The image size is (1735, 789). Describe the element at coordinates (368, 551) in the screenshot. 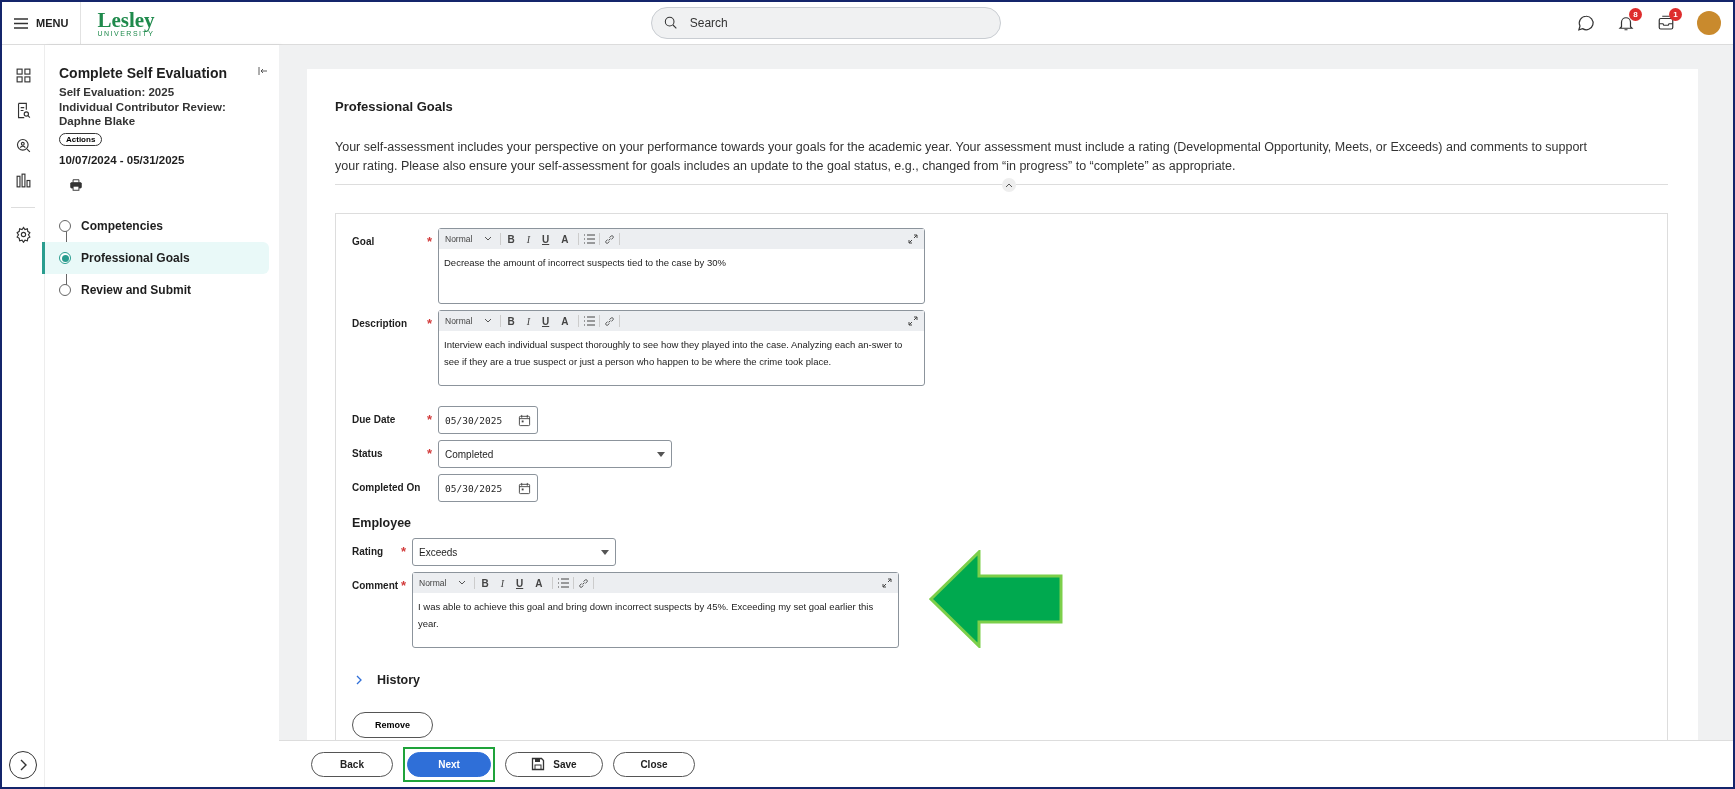

I see `field-label: Rating` at that location.